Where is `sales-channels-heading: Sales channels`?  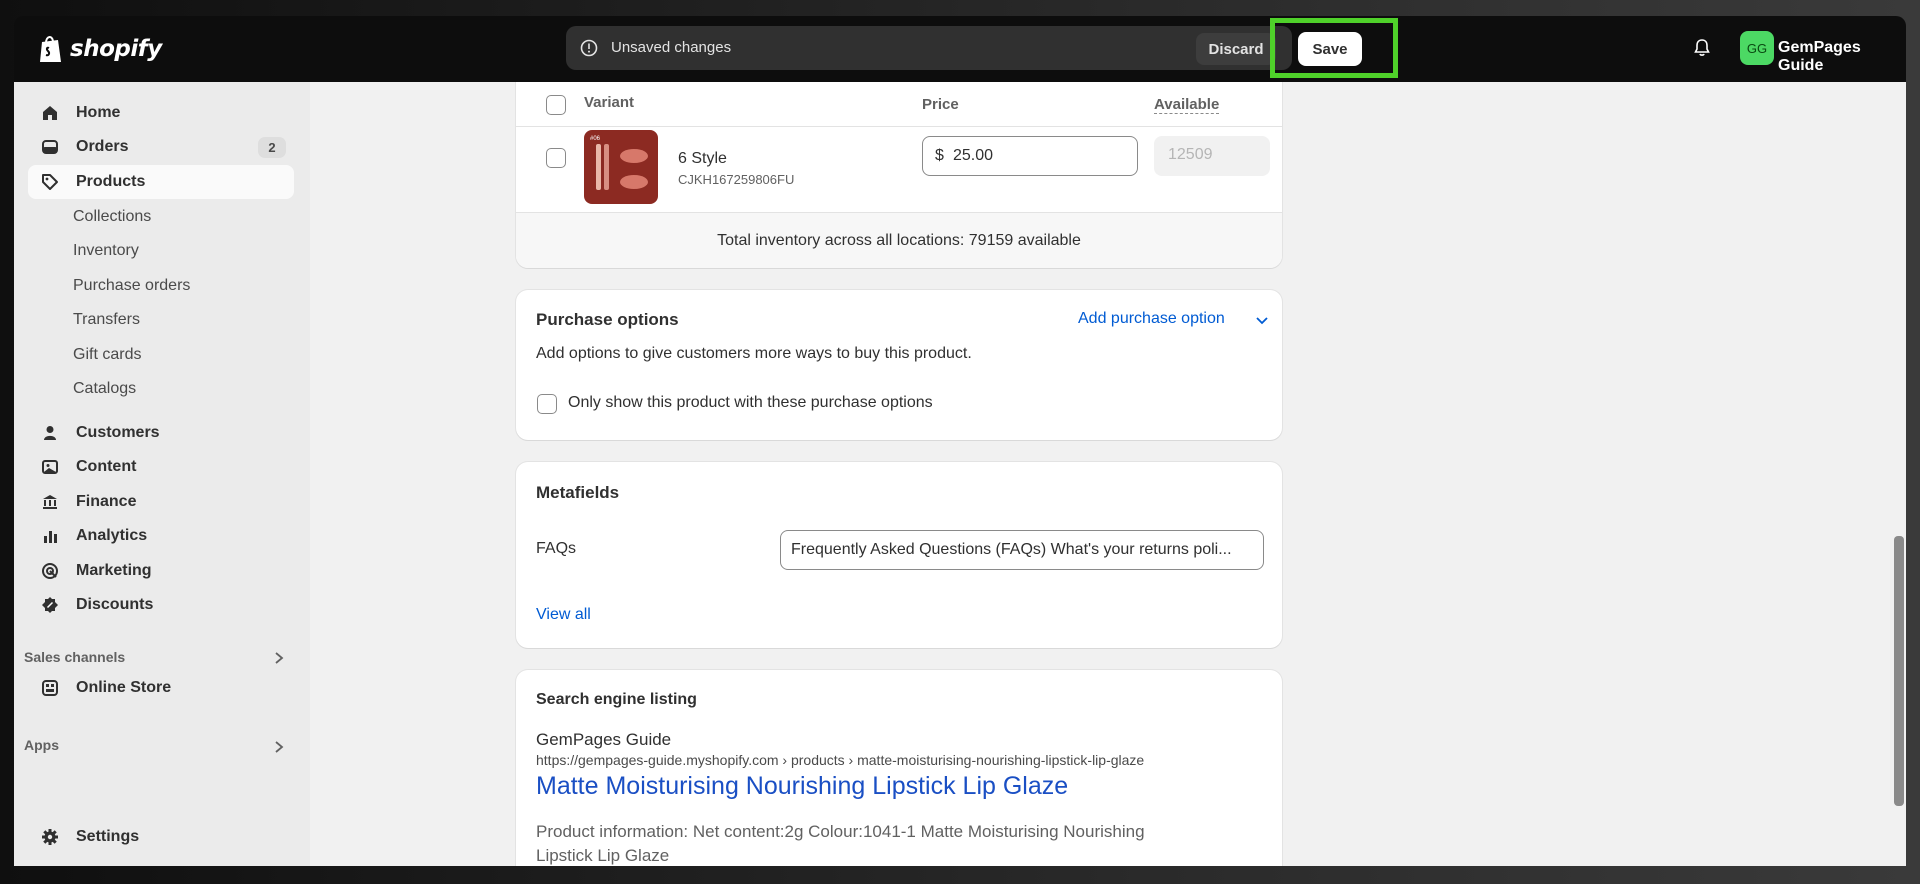 sales-channels-heading: Sales channels is located at coordinates (74, 657).